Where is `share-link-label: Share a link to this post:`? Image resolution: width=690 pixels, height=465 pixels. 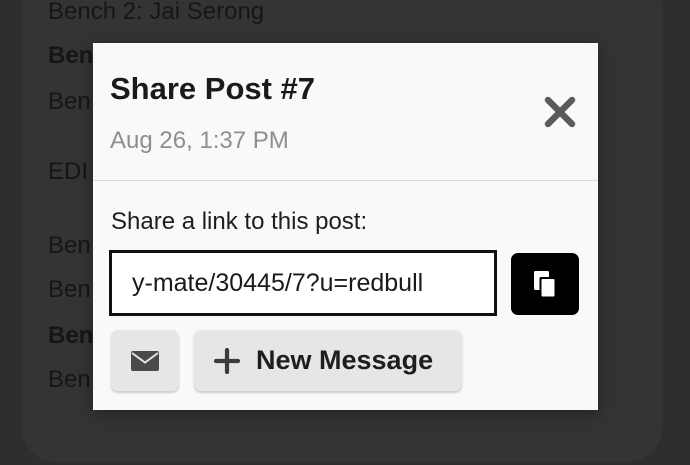 share-link-label: Share a link to this post: is located at coordinates (239, 221).